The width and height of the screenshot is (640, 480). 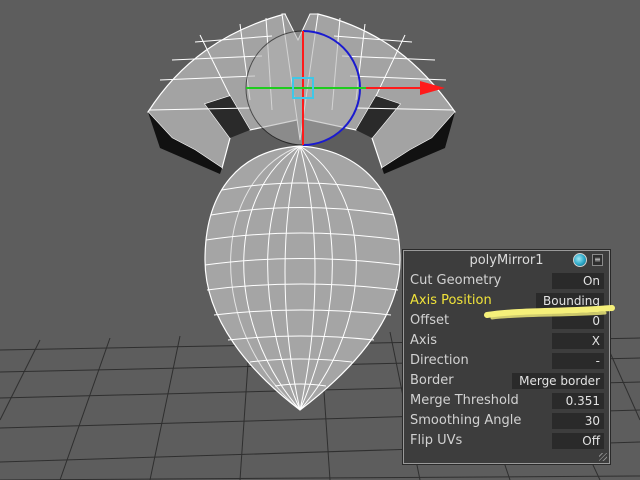 What do you see at coordinates (578, 321) in the screenshot?
I see `attr-value-field: 0` at bounding box center [578, 321].